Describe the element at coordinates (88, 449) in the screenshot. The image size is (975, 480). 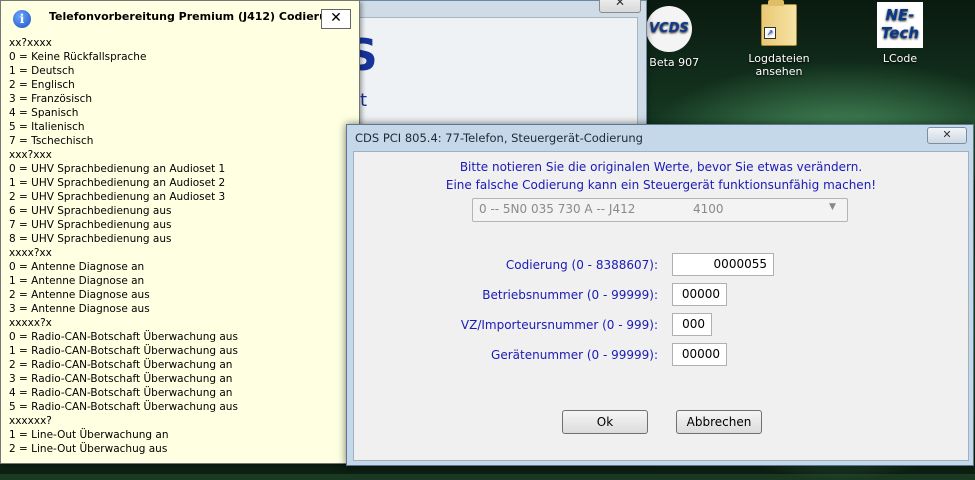
I see `help-line: 2 = Line-Out Überwachug aus` at that location.